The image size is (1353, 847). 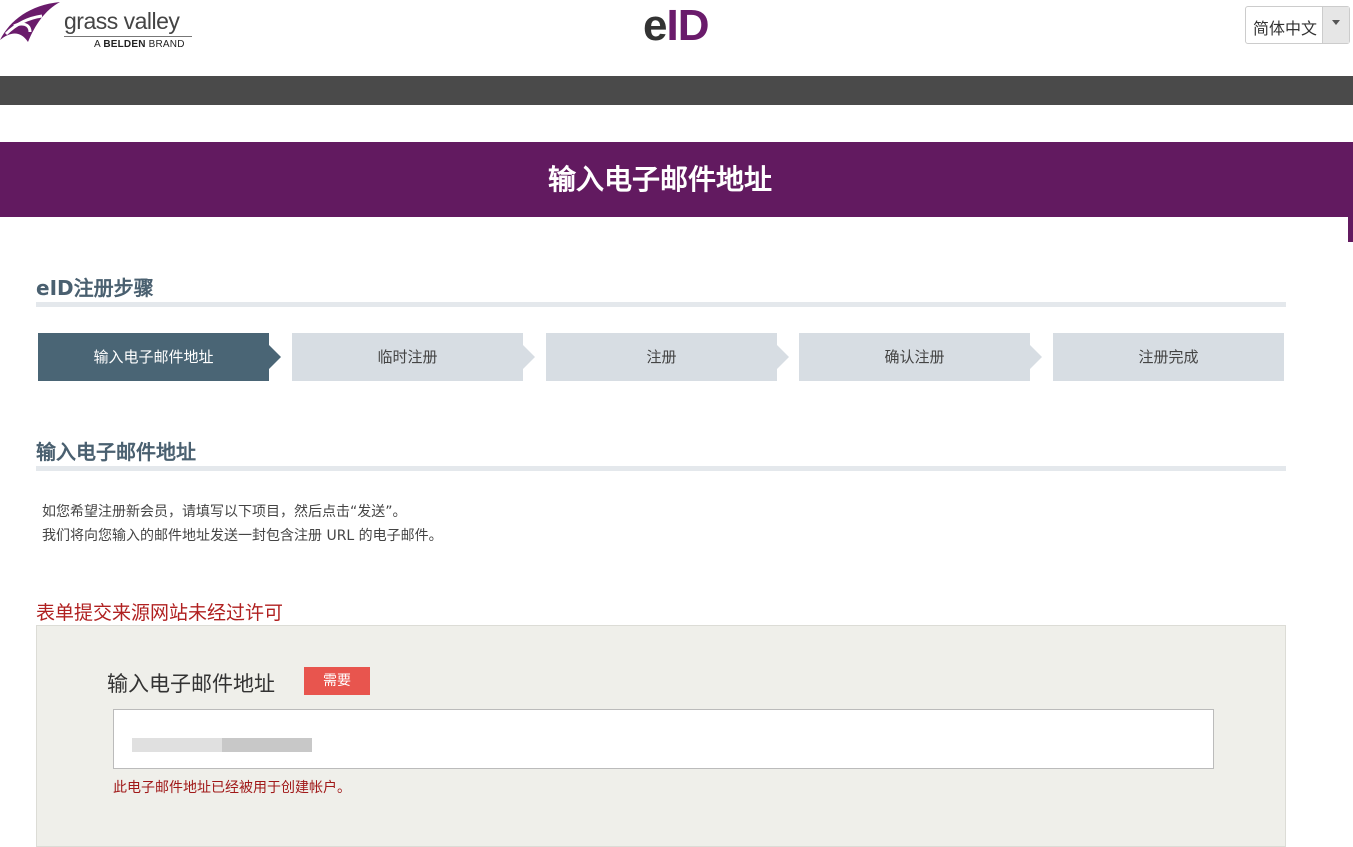 I want to click on logo-tagline: A BELDEN BRAND, so click(x=139, y=44).